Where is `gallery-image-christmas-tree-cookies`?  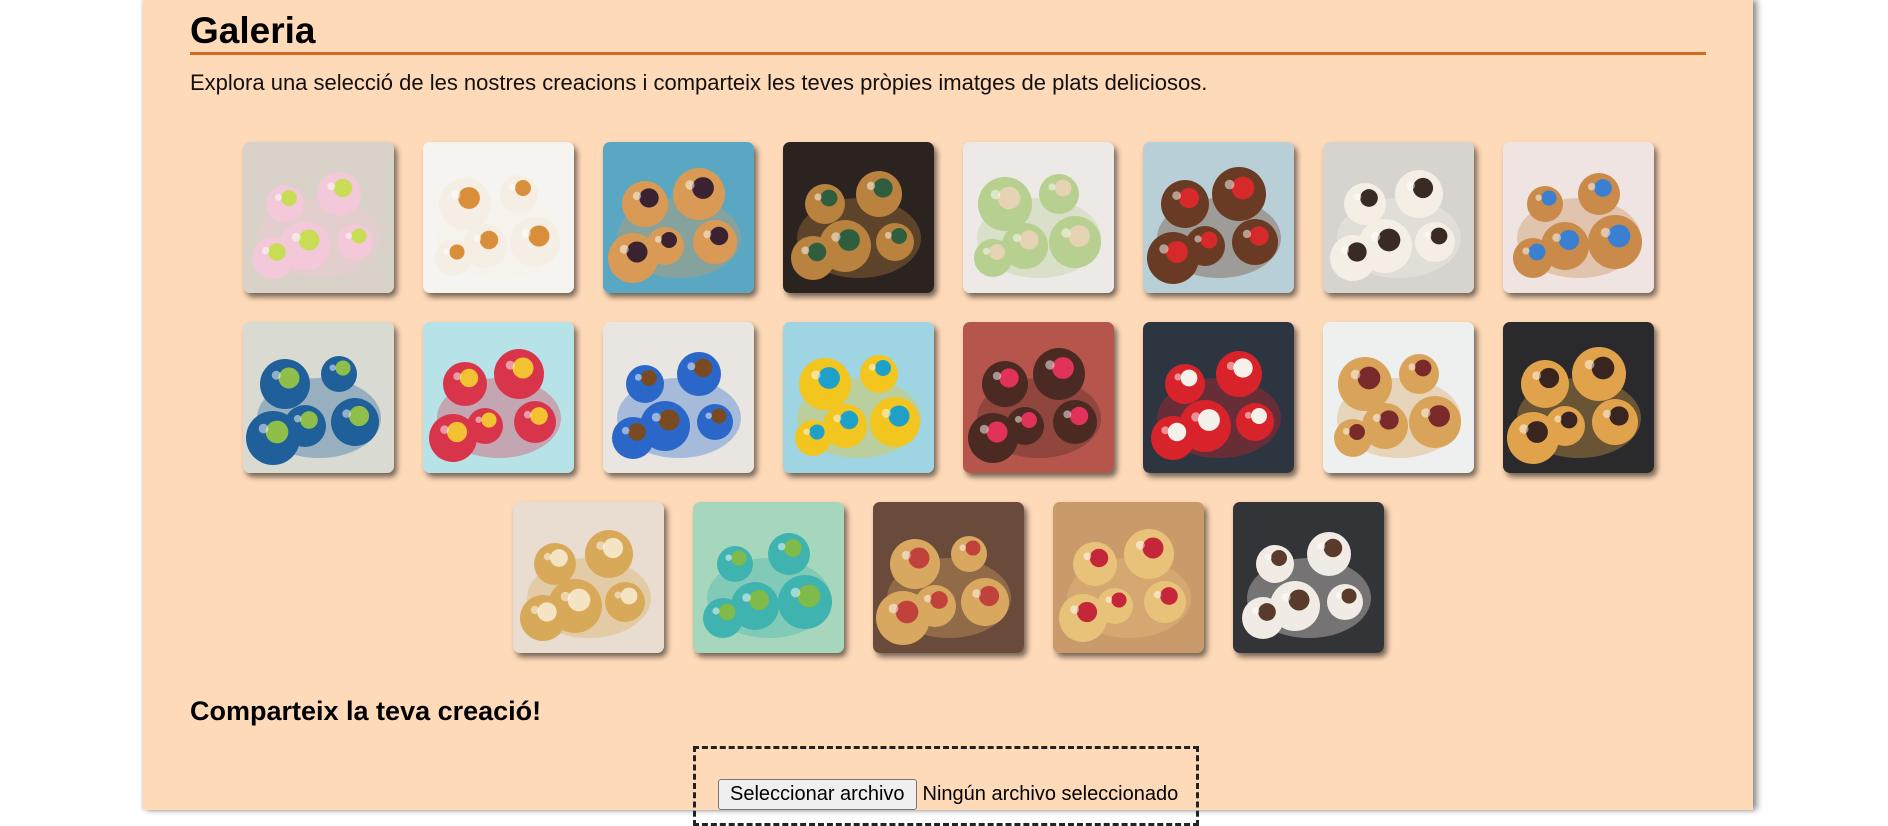
gallery-image-christmas-tree-cookies is located at coordinates (1038, 217).